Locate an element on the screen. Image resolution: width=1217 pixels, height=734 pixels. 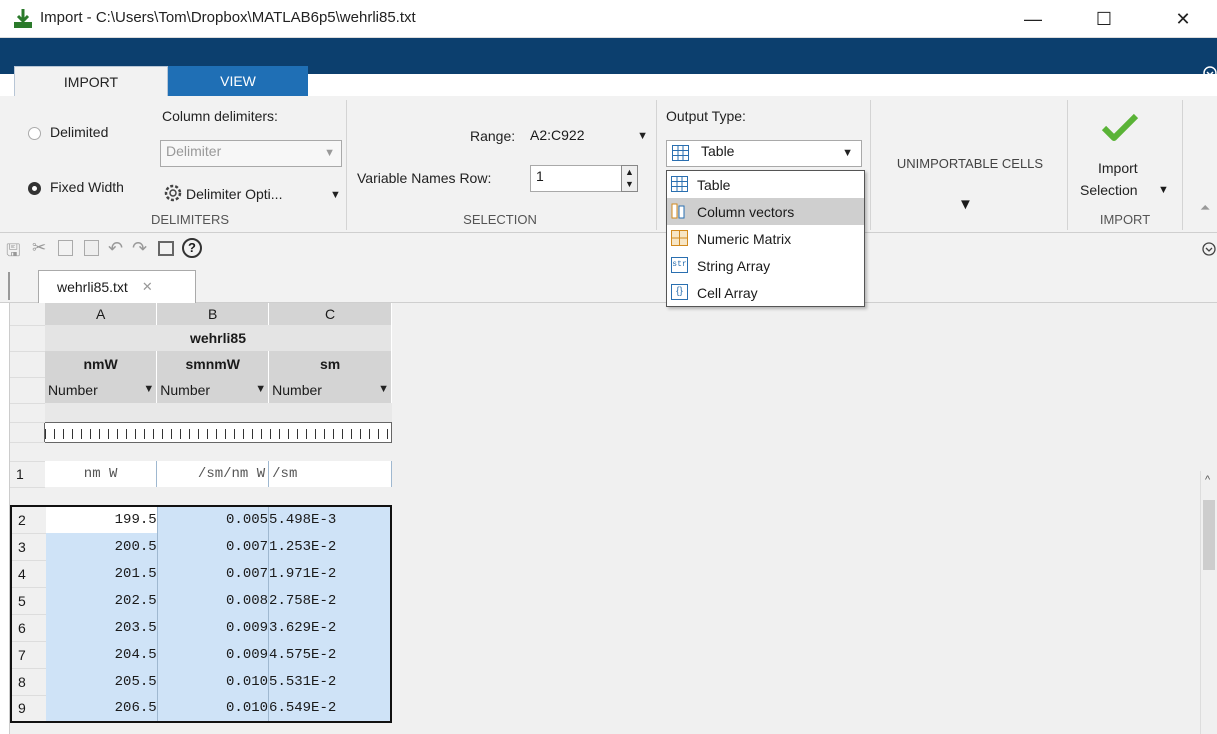
fixed-width-label: Fixed Width is located at coordinates (87, 187).